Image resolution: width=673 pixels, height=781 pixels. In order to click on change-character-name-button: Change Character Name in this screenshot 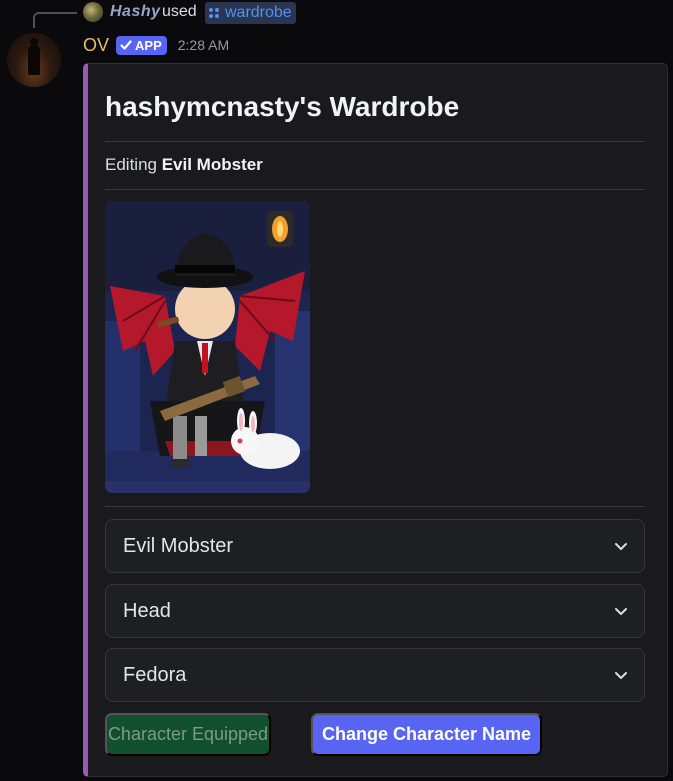, I will do `click(426, 734)`.